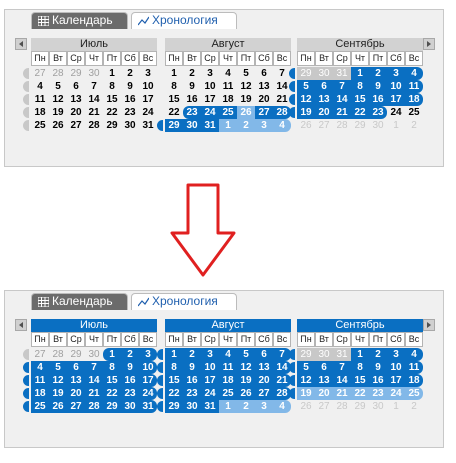 The height and width of the screenshot is (463, 456). What do you see at coordinates (58, 380) in the screenshot?
I see `day-cell: 12` at bounding box center [58, 380].